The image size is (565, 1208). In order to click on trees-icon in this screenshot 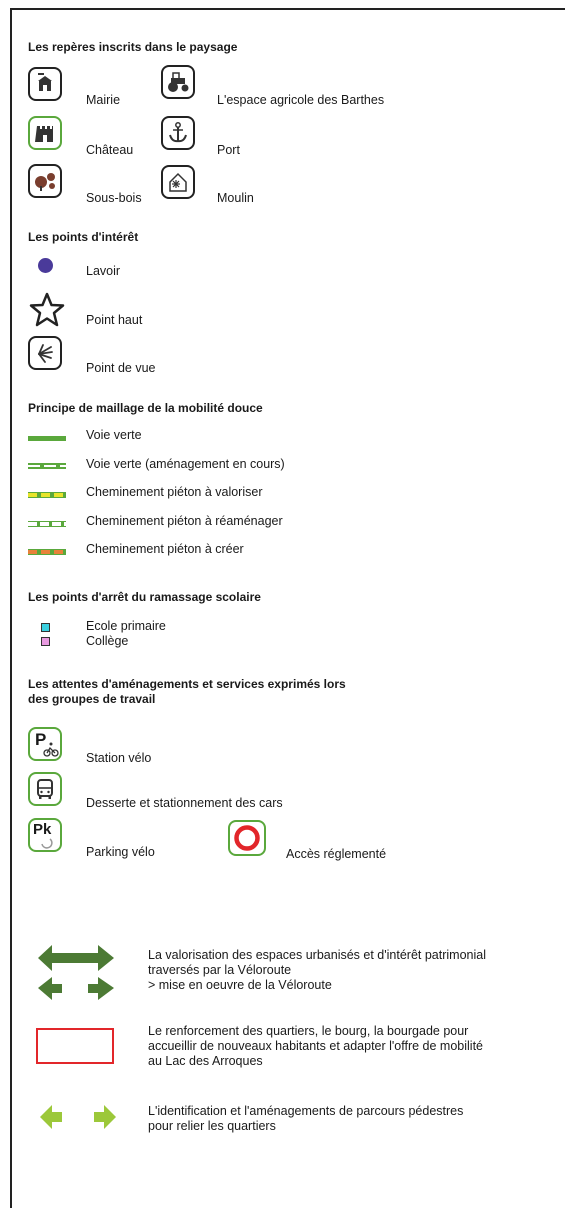, I will do `click(45, 181)`.